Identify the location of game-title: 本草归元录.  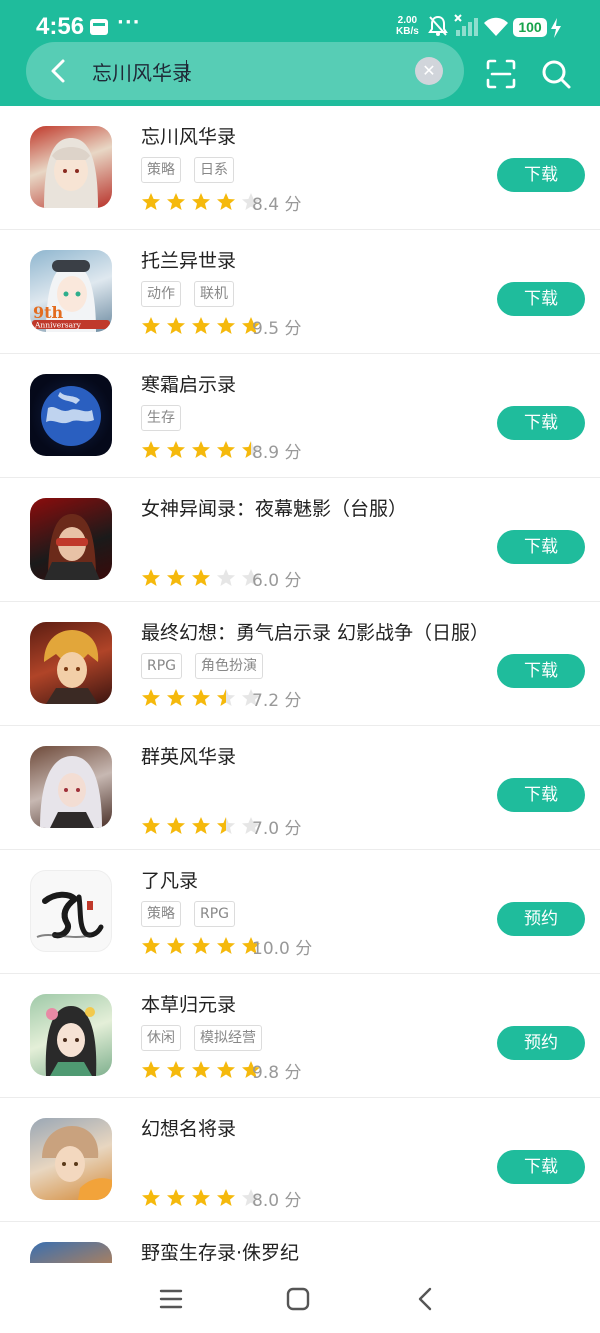
(188, 1003).